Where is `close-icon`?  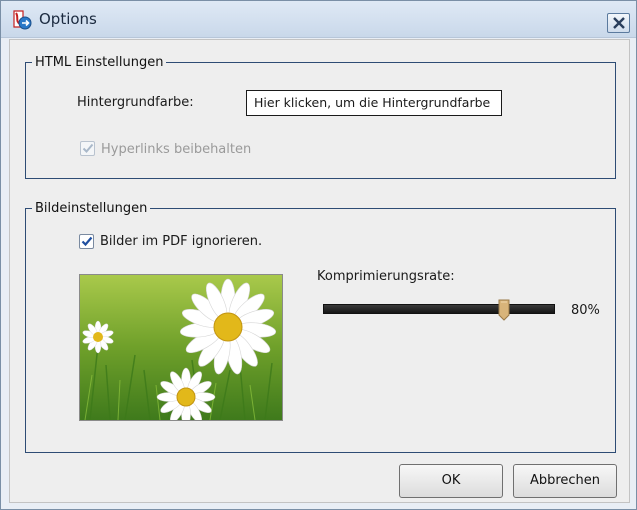 close-icon is located at coordinates (619, 23).